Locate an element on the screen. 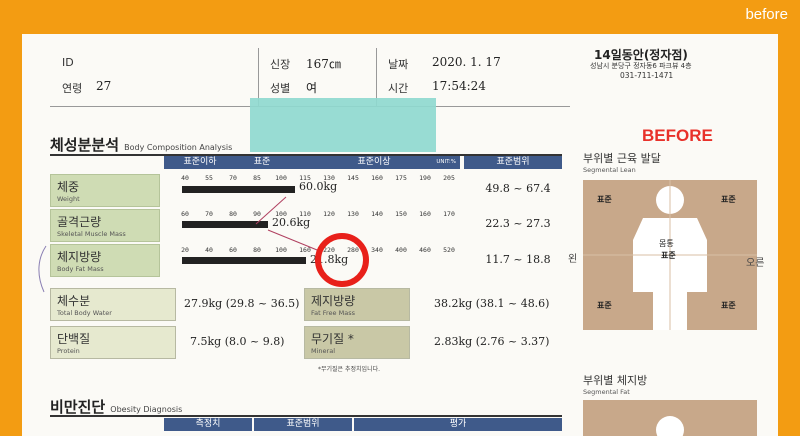 This screenshot has width=800, height=436. lowbox-kr: 제지방량 is located at coordinates (333, 301).